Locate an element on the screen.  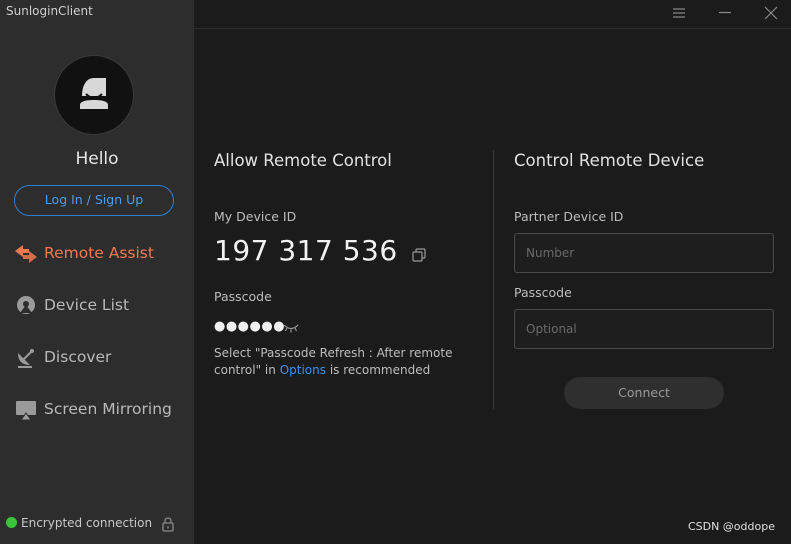
connect-button: Connect is located at coordinates (644, 393).